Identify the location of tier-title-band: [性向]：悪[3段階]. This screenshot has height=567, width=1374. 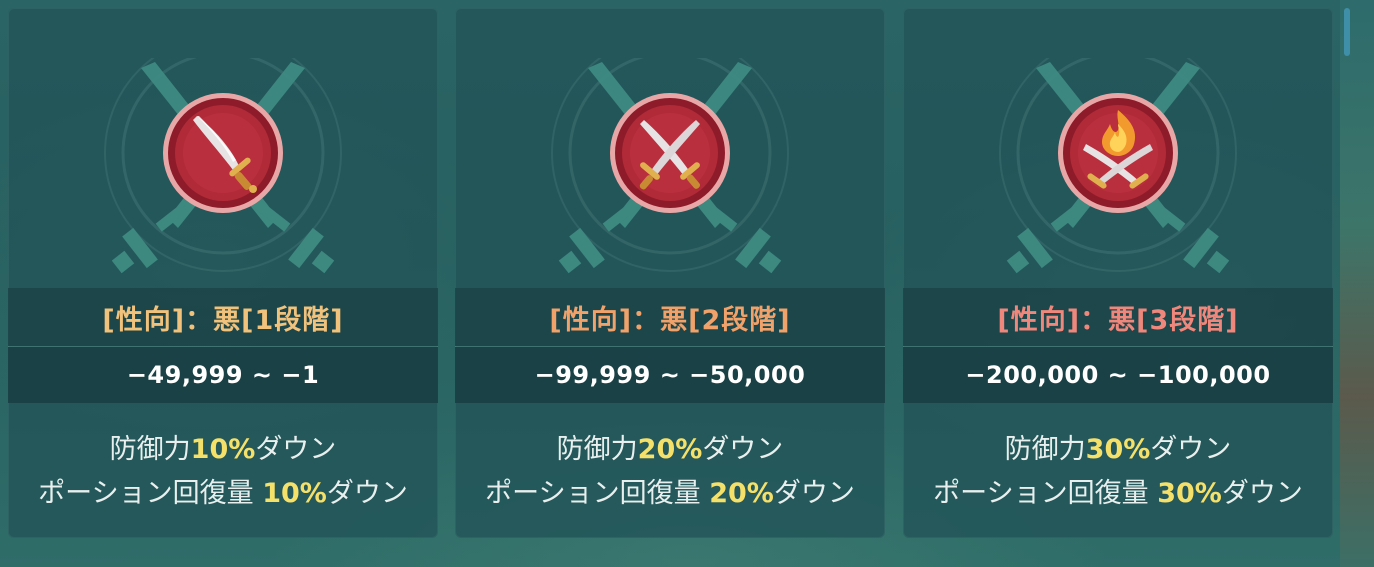
(1118, 317).